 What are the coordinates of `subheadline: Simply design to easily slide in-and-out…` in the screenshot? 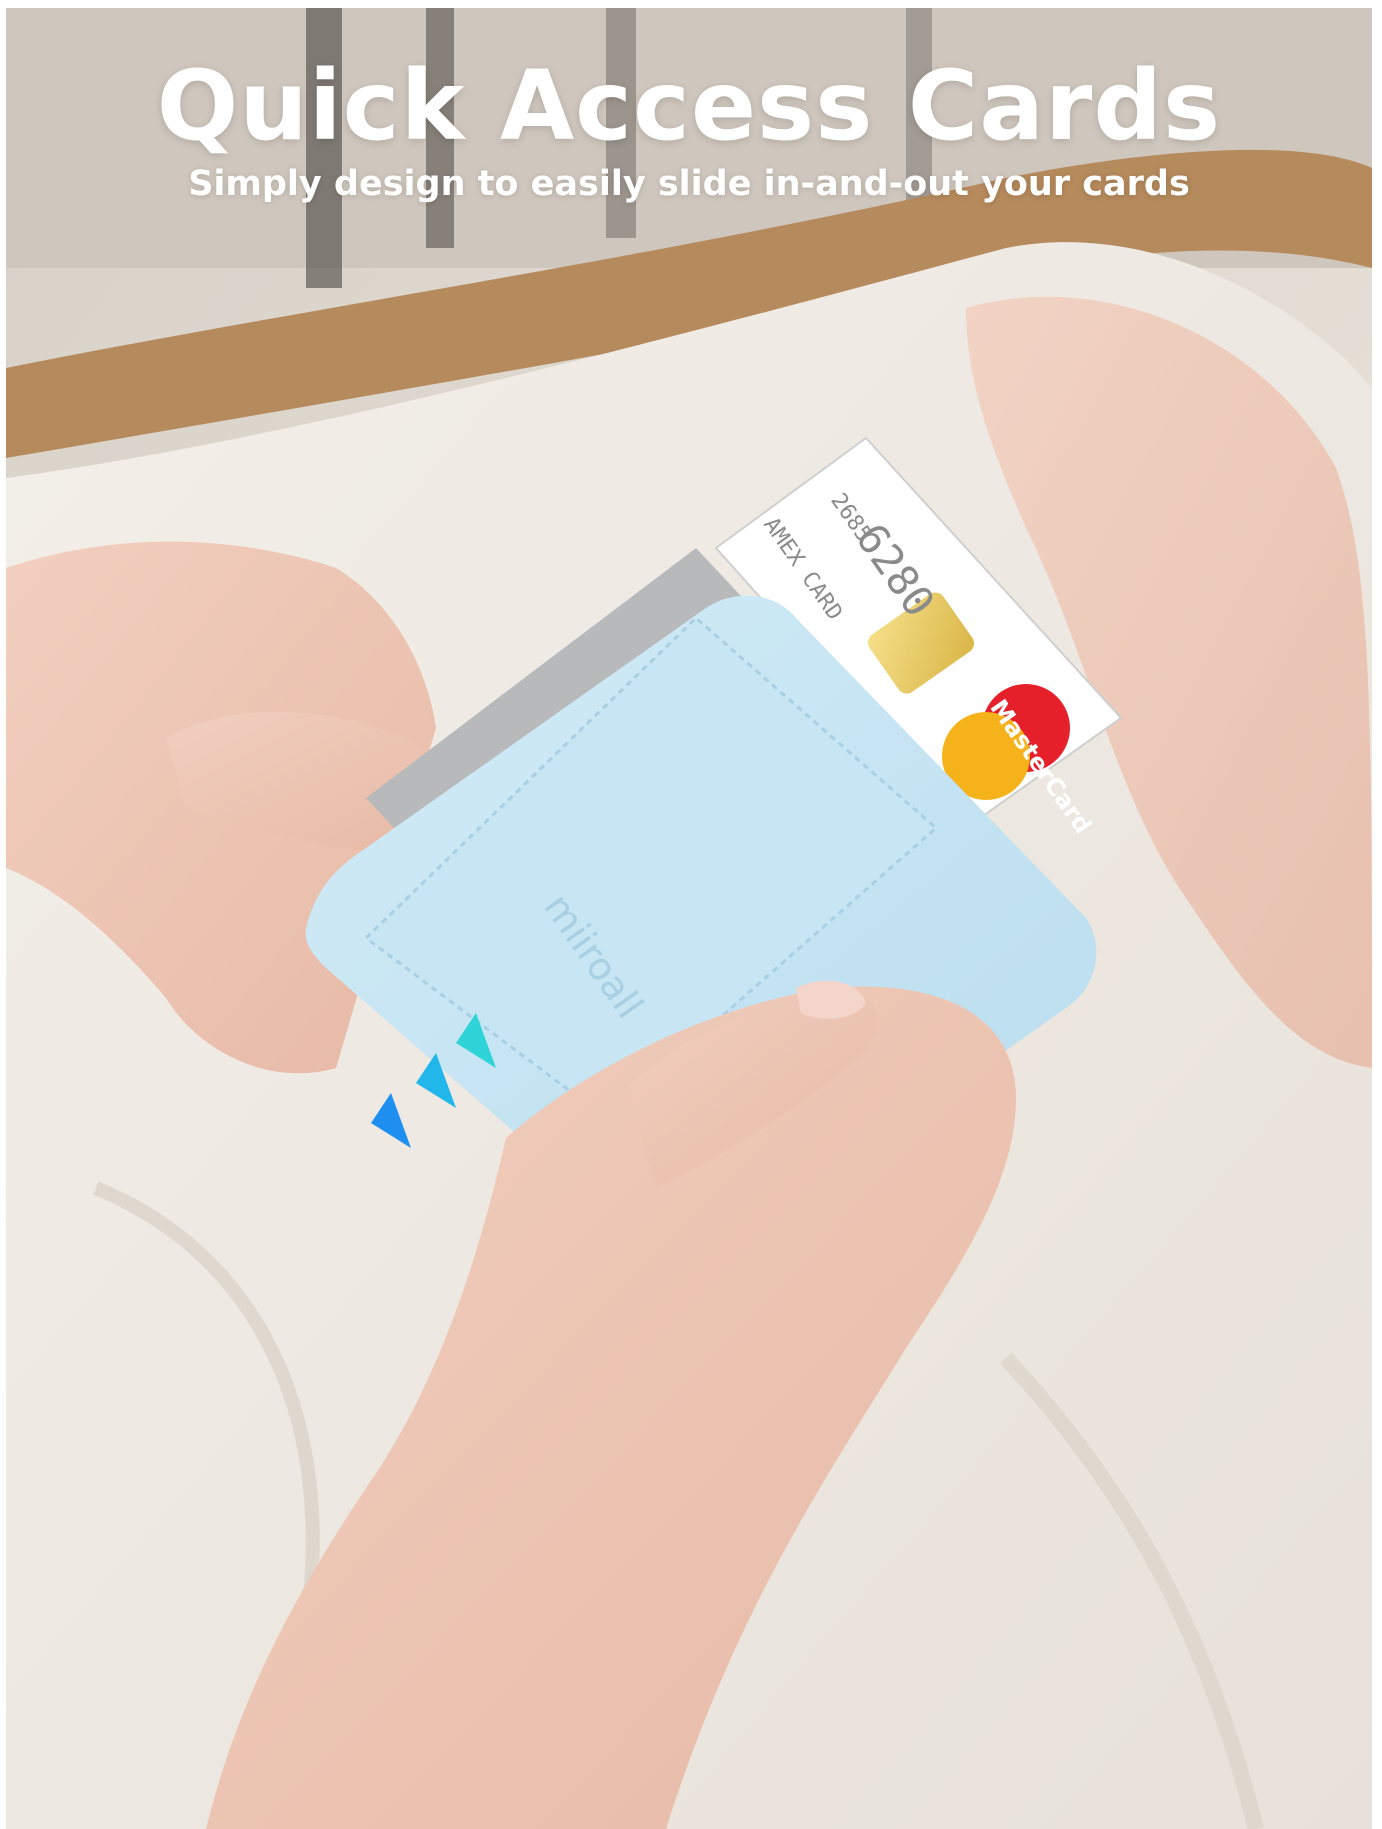 It's located at (689, 184).